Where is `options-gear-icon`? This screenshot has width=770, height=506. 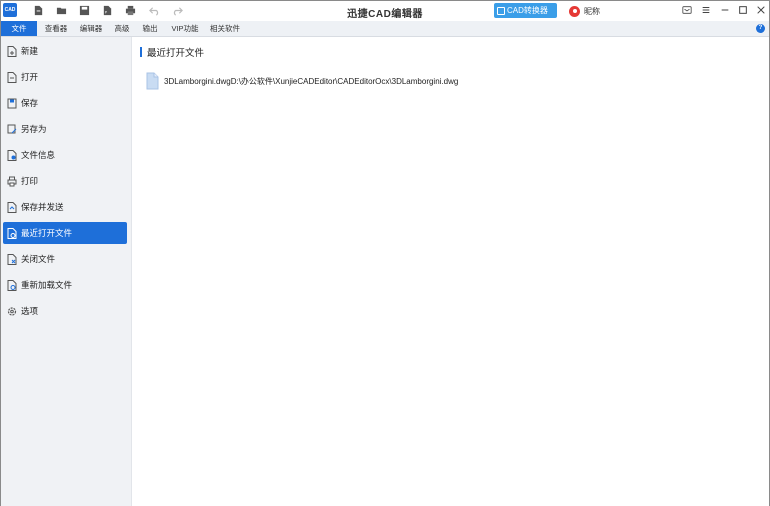 options-gear-icon is located at coordinates (12, 311).